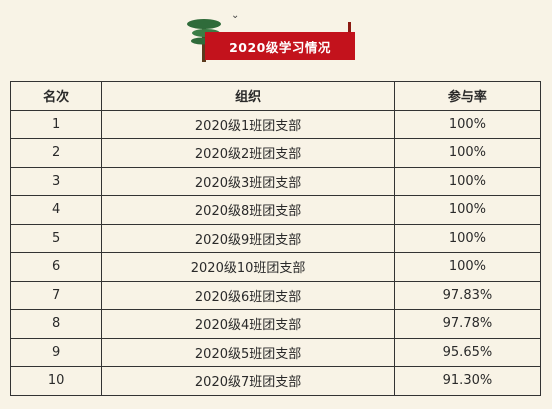 Image resolution: width=552 pixels, height=409 pixels. Describe the element at coordinates (56, 381) in the screenshot. I see `rank-cell: 10` at that location.